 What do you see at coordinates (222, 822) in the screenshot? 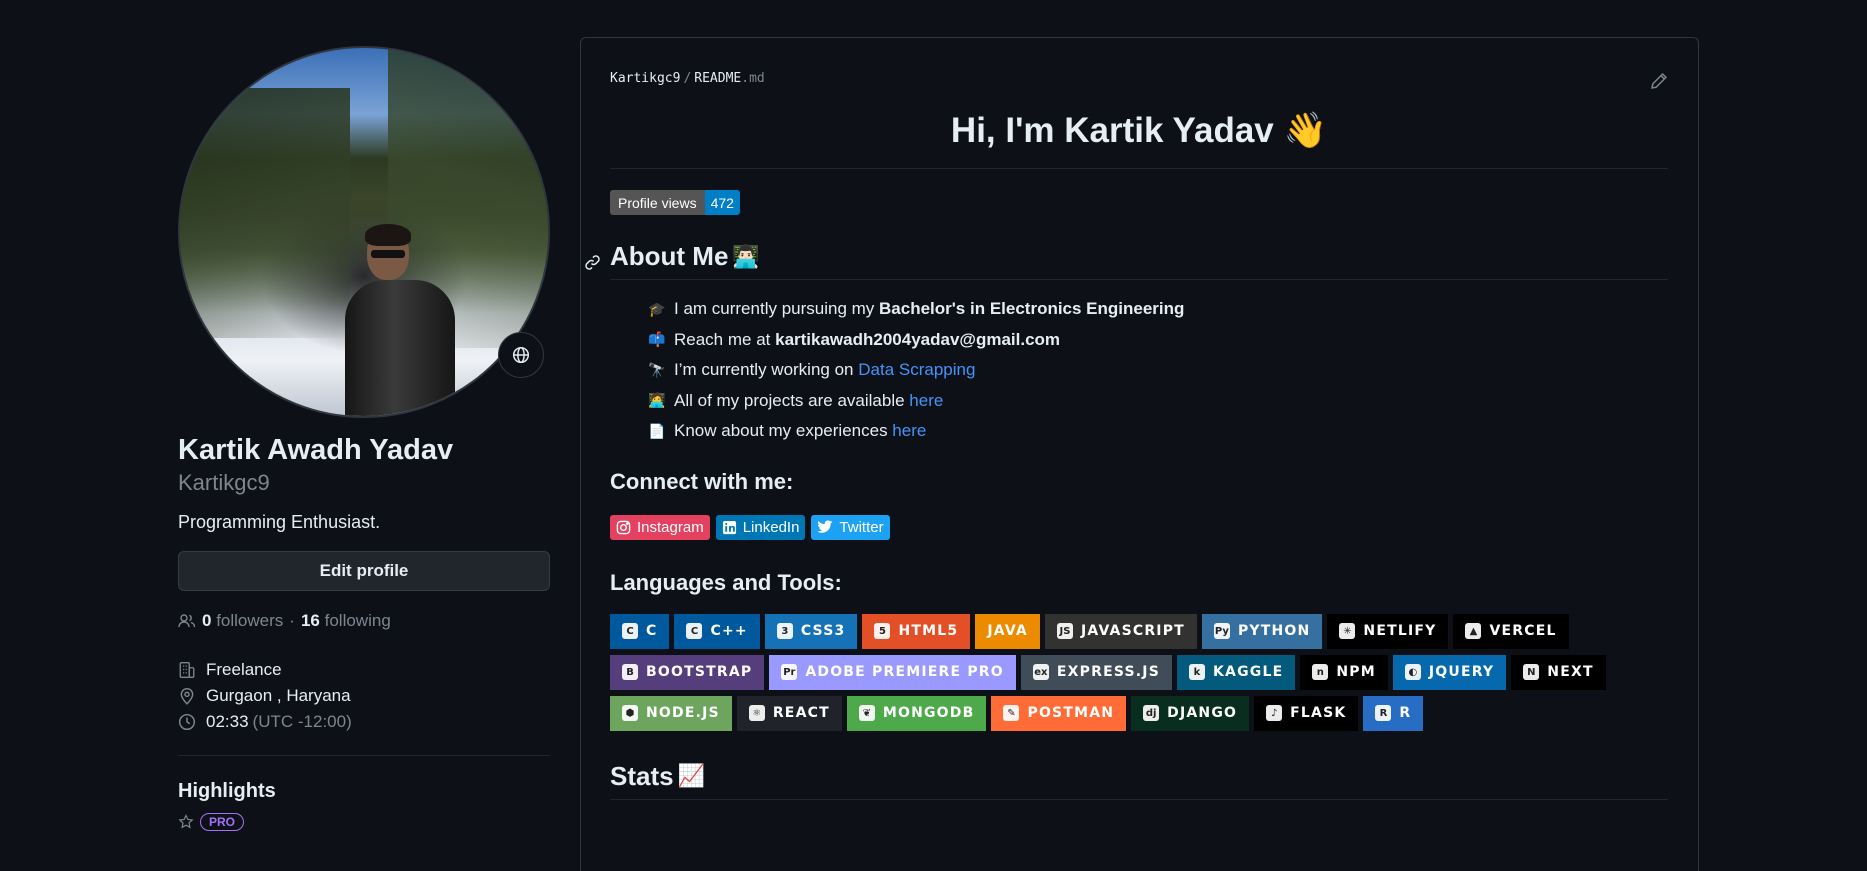
I see `pro-badge: PRO` at bounding box center [222, 822].